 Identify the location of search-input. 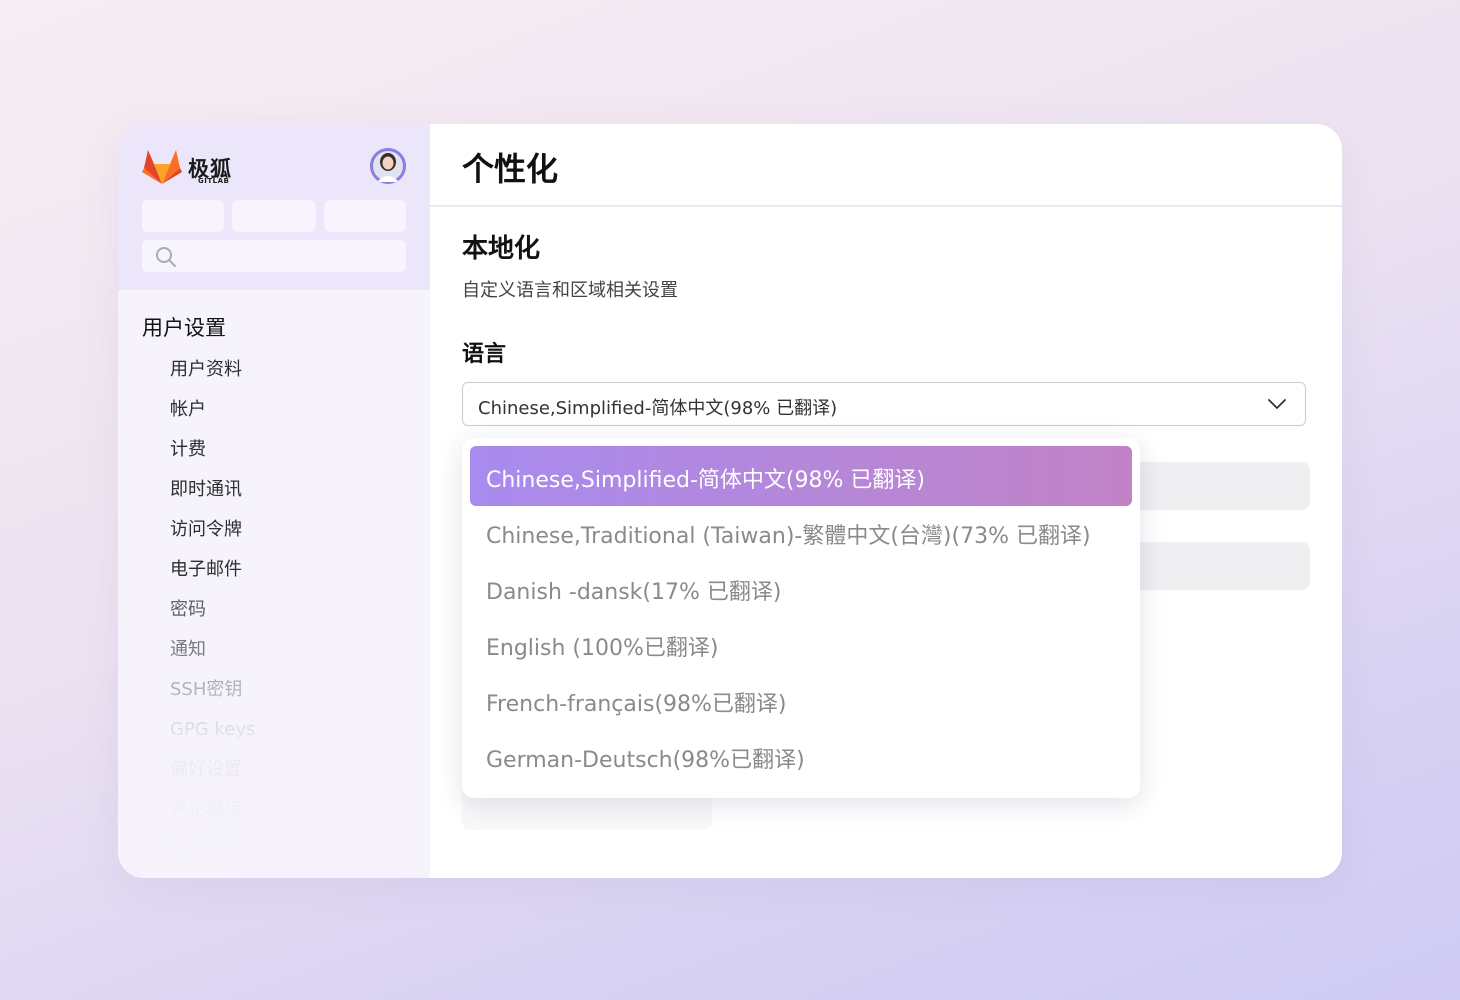
(274, 256).